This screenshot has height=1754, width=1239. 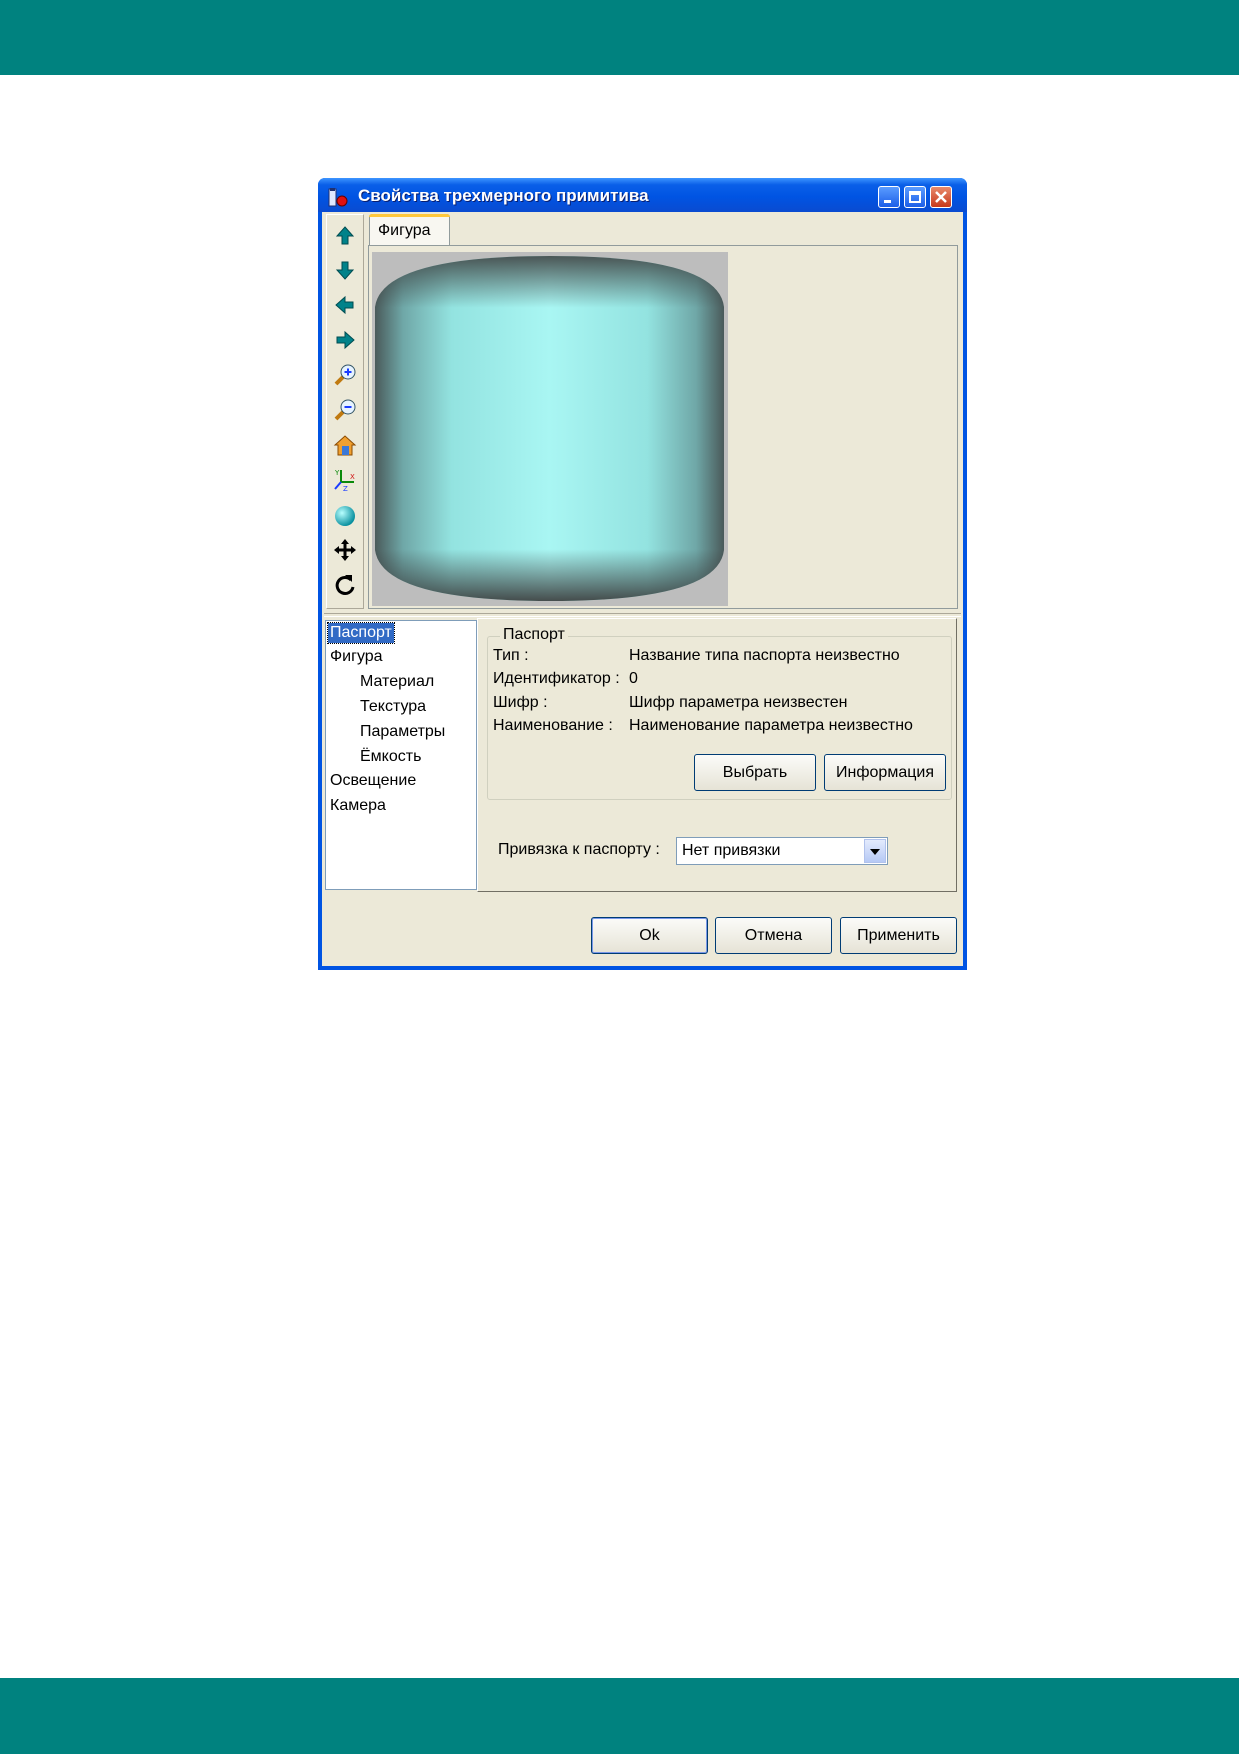 What do you see at coordinates (402, 732) in the screenshot?
I see `tree-item-parameters: Параметры` at bounding box center [402, 732].